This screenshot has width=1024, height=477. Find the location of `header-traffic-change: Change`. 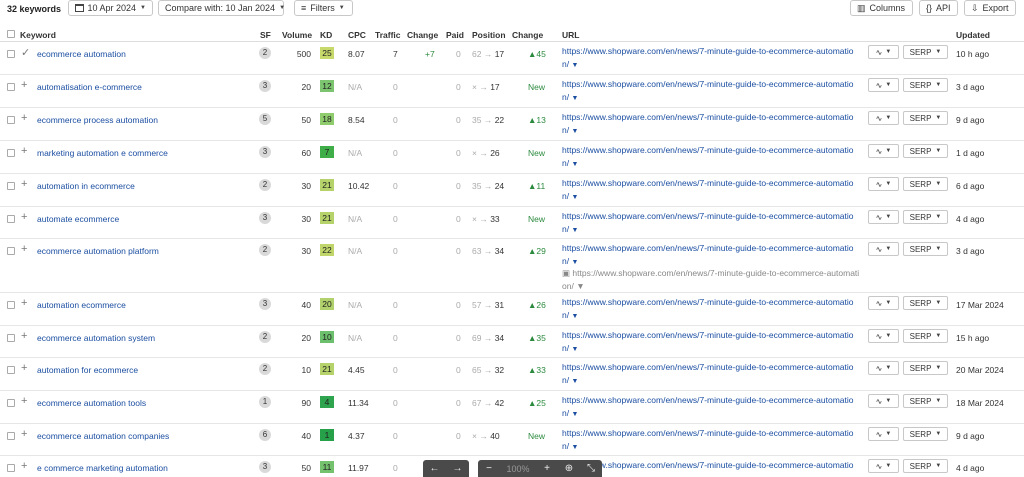

header-traffic-change: Change is located at coordinates (422, 35).